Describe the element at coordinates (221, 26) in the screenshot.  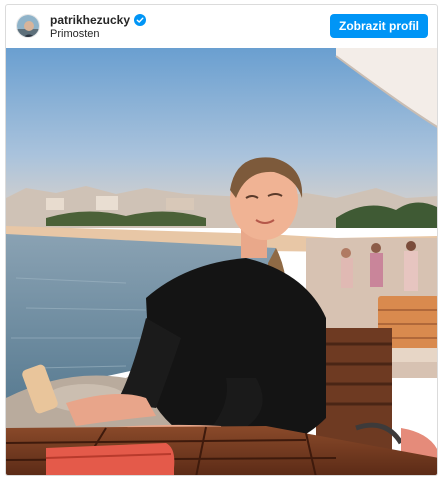
I see `post-header: patrikhezucky Primosten Zobrazit profil` at that location.